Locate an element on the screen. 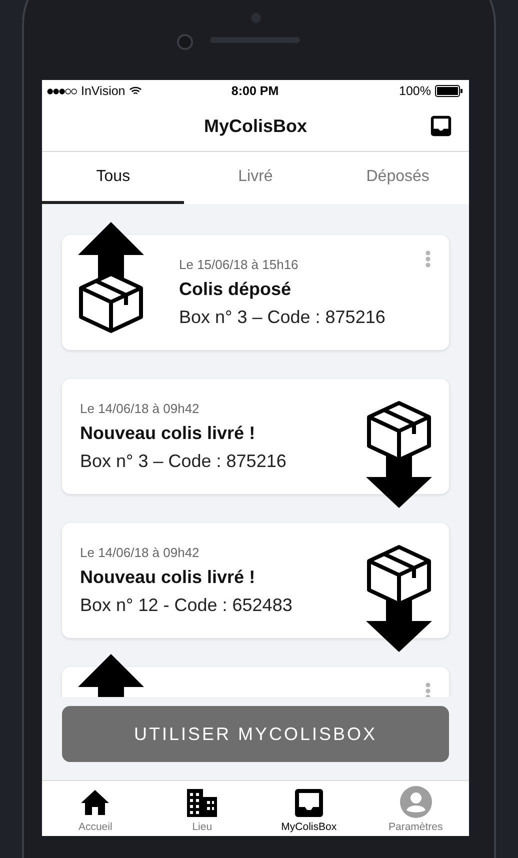 The height and width of the screenshot is (858, 518). home-icon is located at coordinates (95, 803).